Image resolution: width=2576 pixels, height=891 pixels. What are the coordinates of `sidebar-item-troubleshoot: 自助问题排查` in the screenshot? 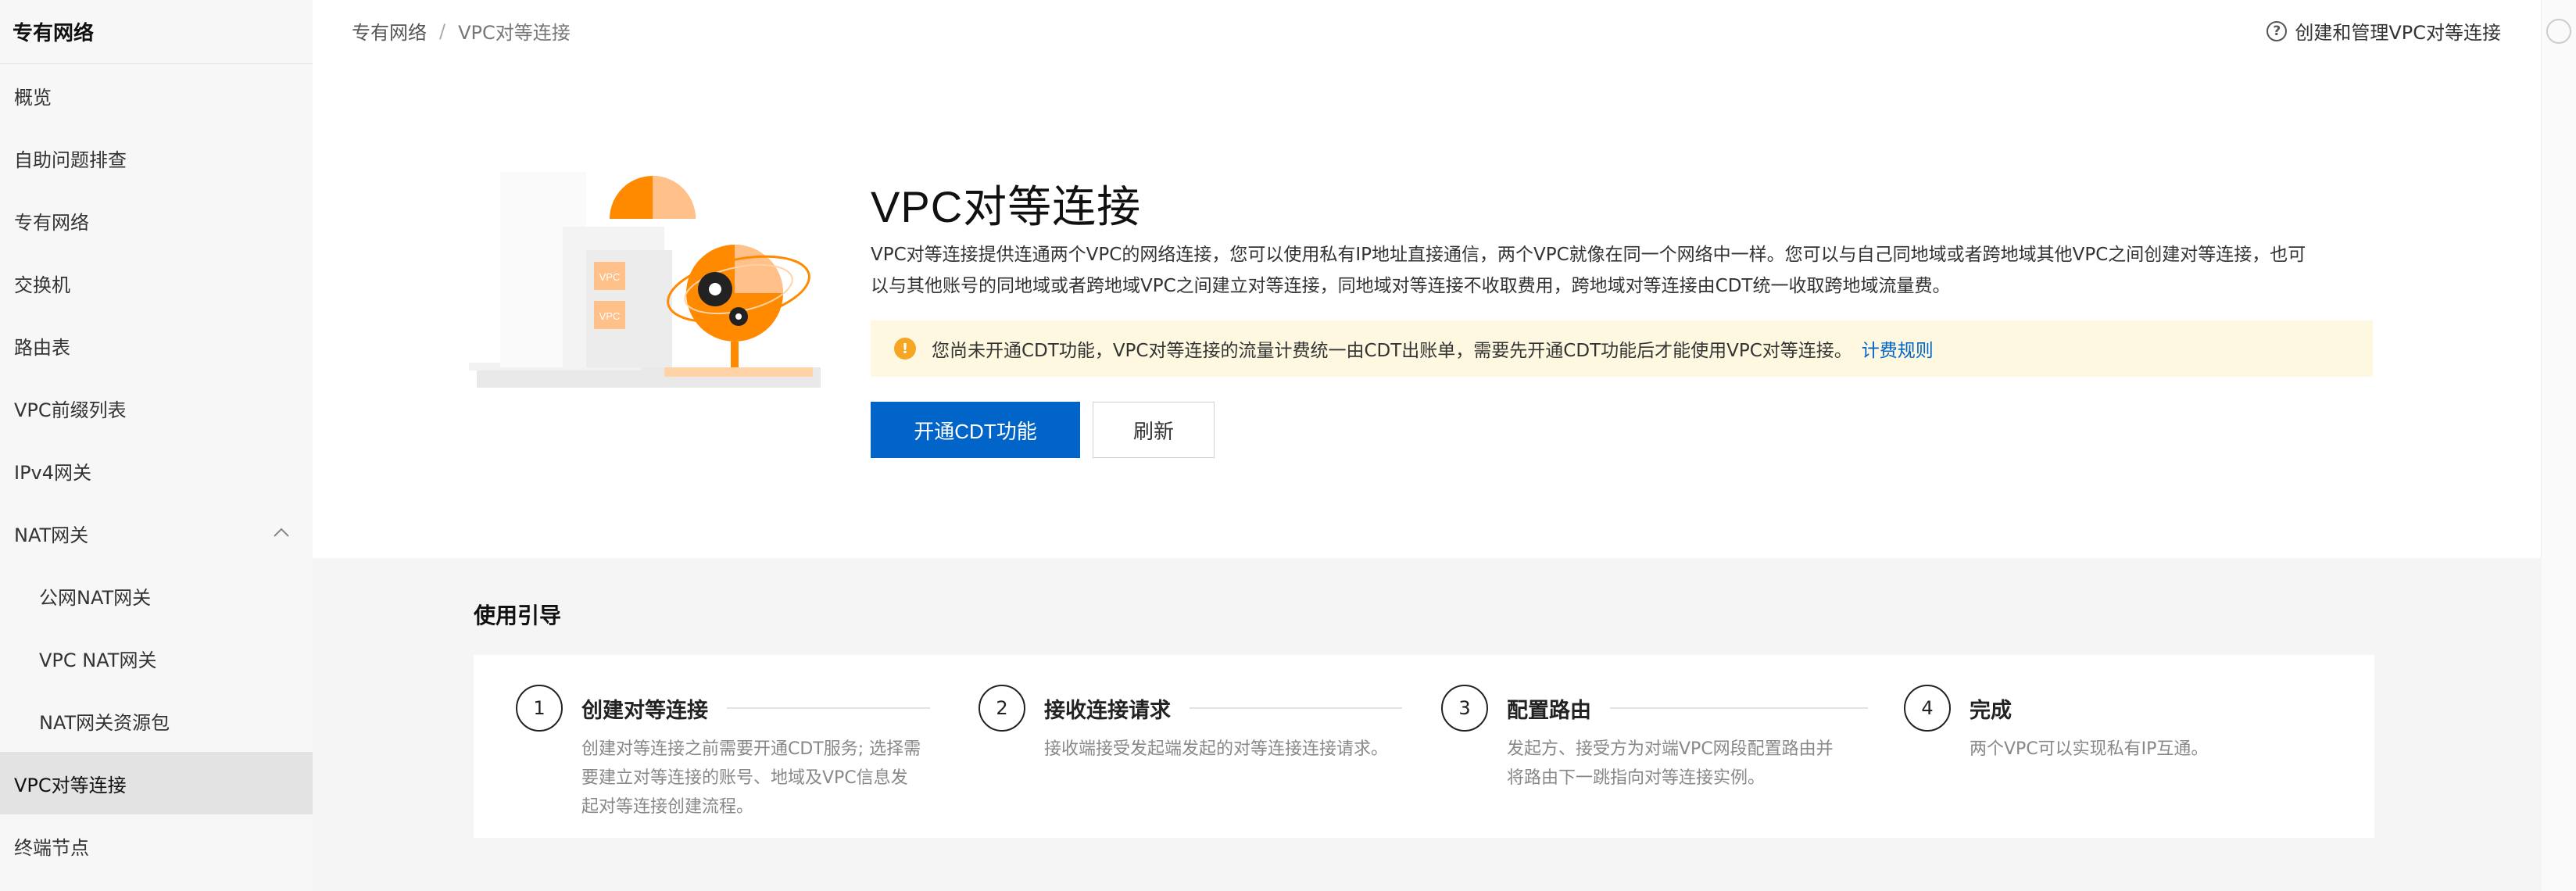 It's located at (156, 158).